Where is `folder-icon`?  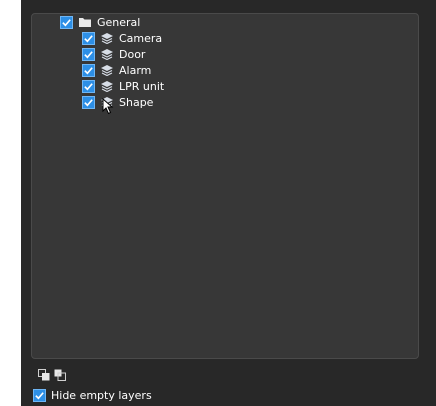 folder-icon is located at coordinates (85, 22).